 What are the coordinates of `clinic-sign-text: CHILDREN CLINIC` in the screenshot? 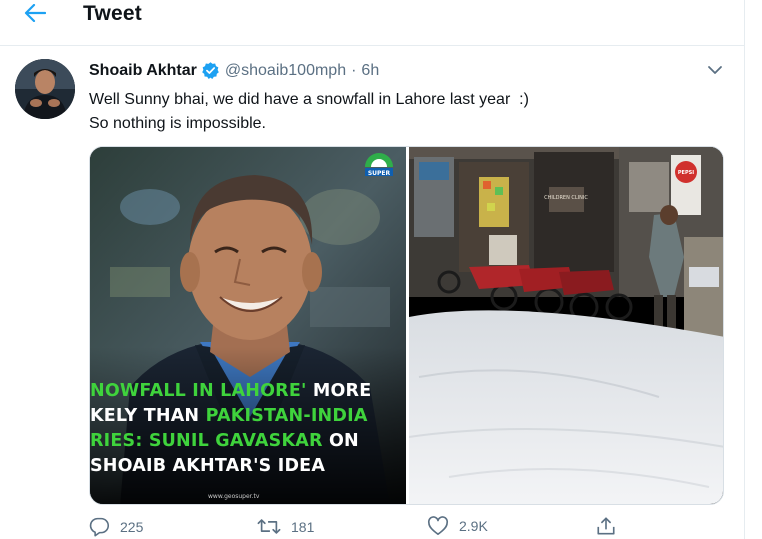 It's located at (566, 198).